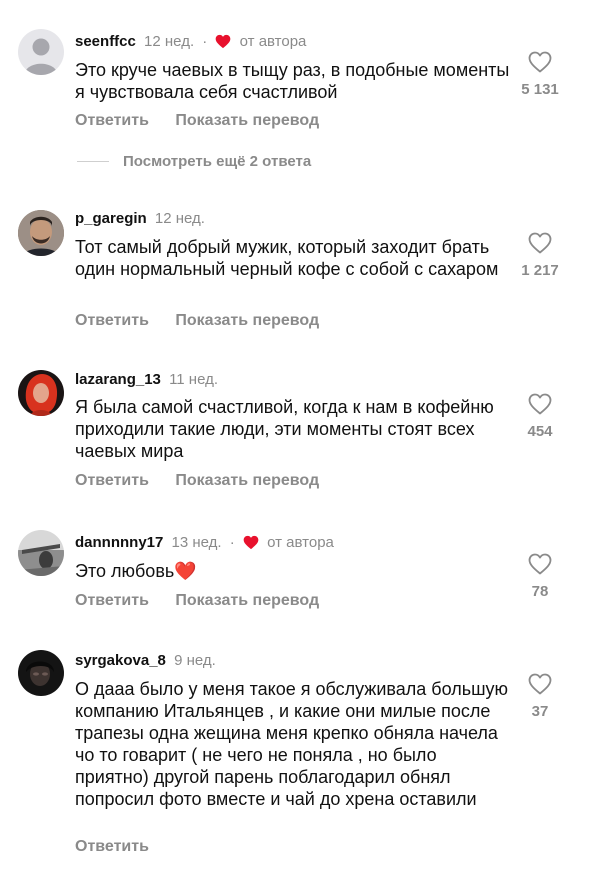 This screenshot has height=874, width=591. I want to click on default-avatar-icon, so click(41, 56).